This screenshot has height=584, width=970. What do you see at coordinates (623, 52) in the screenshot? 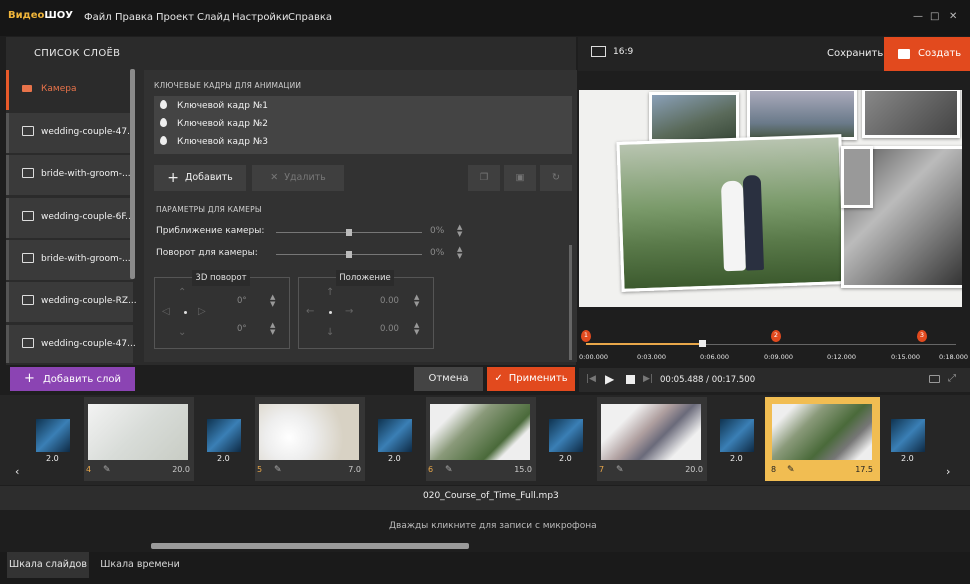
I see `aspect-ratio: 16:9` at bounding box center [623, 52].